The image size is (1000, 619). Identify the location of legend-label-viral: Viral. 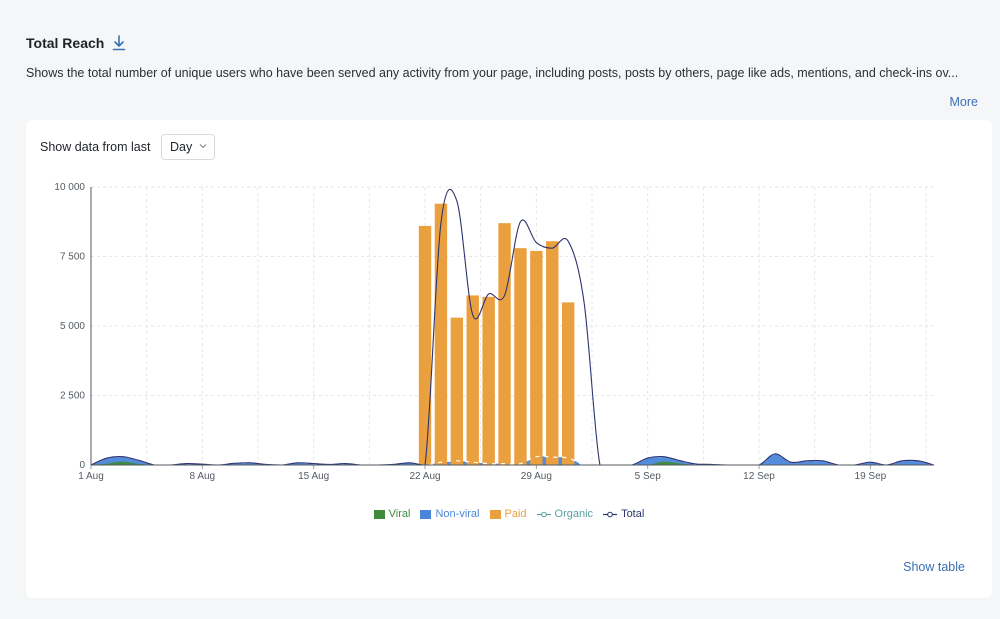
(399, 514).